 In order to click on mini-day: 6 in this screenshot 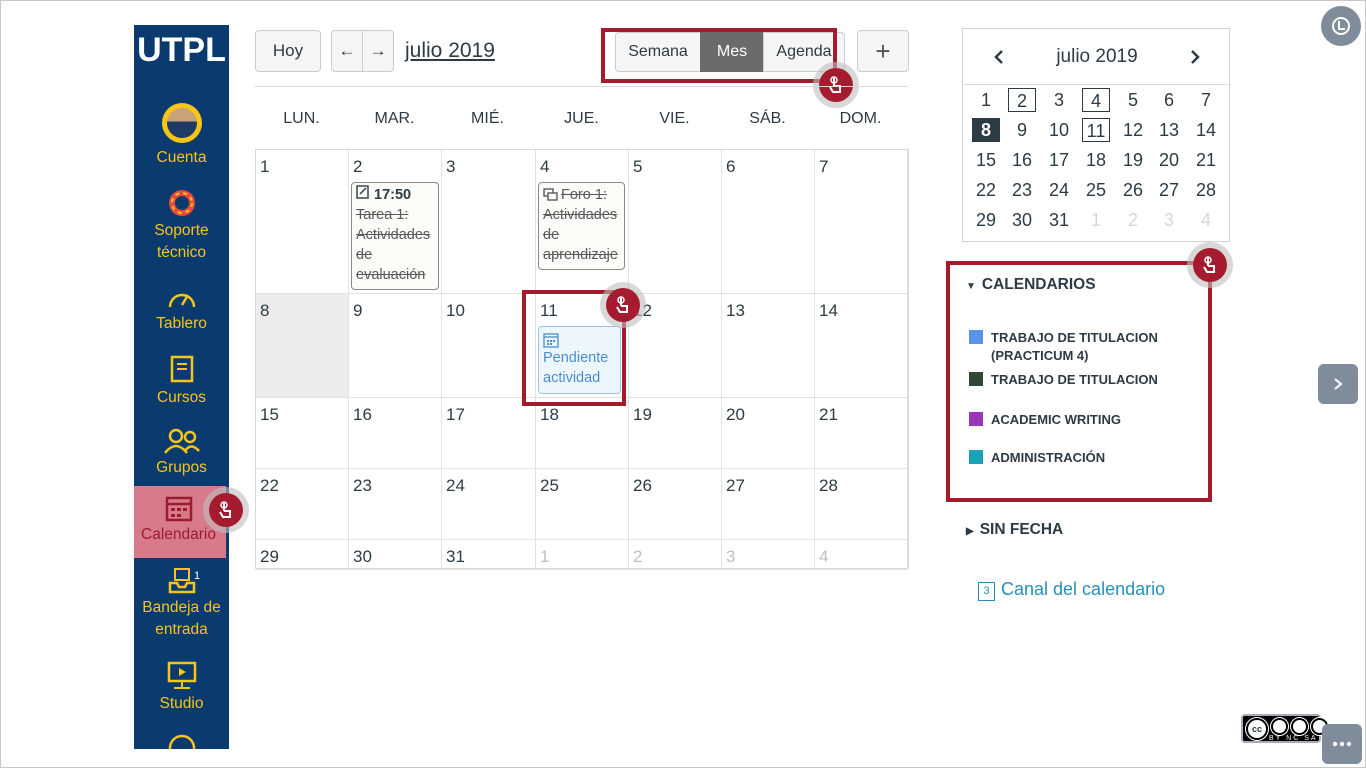, I will do `click(1169, 100)`.